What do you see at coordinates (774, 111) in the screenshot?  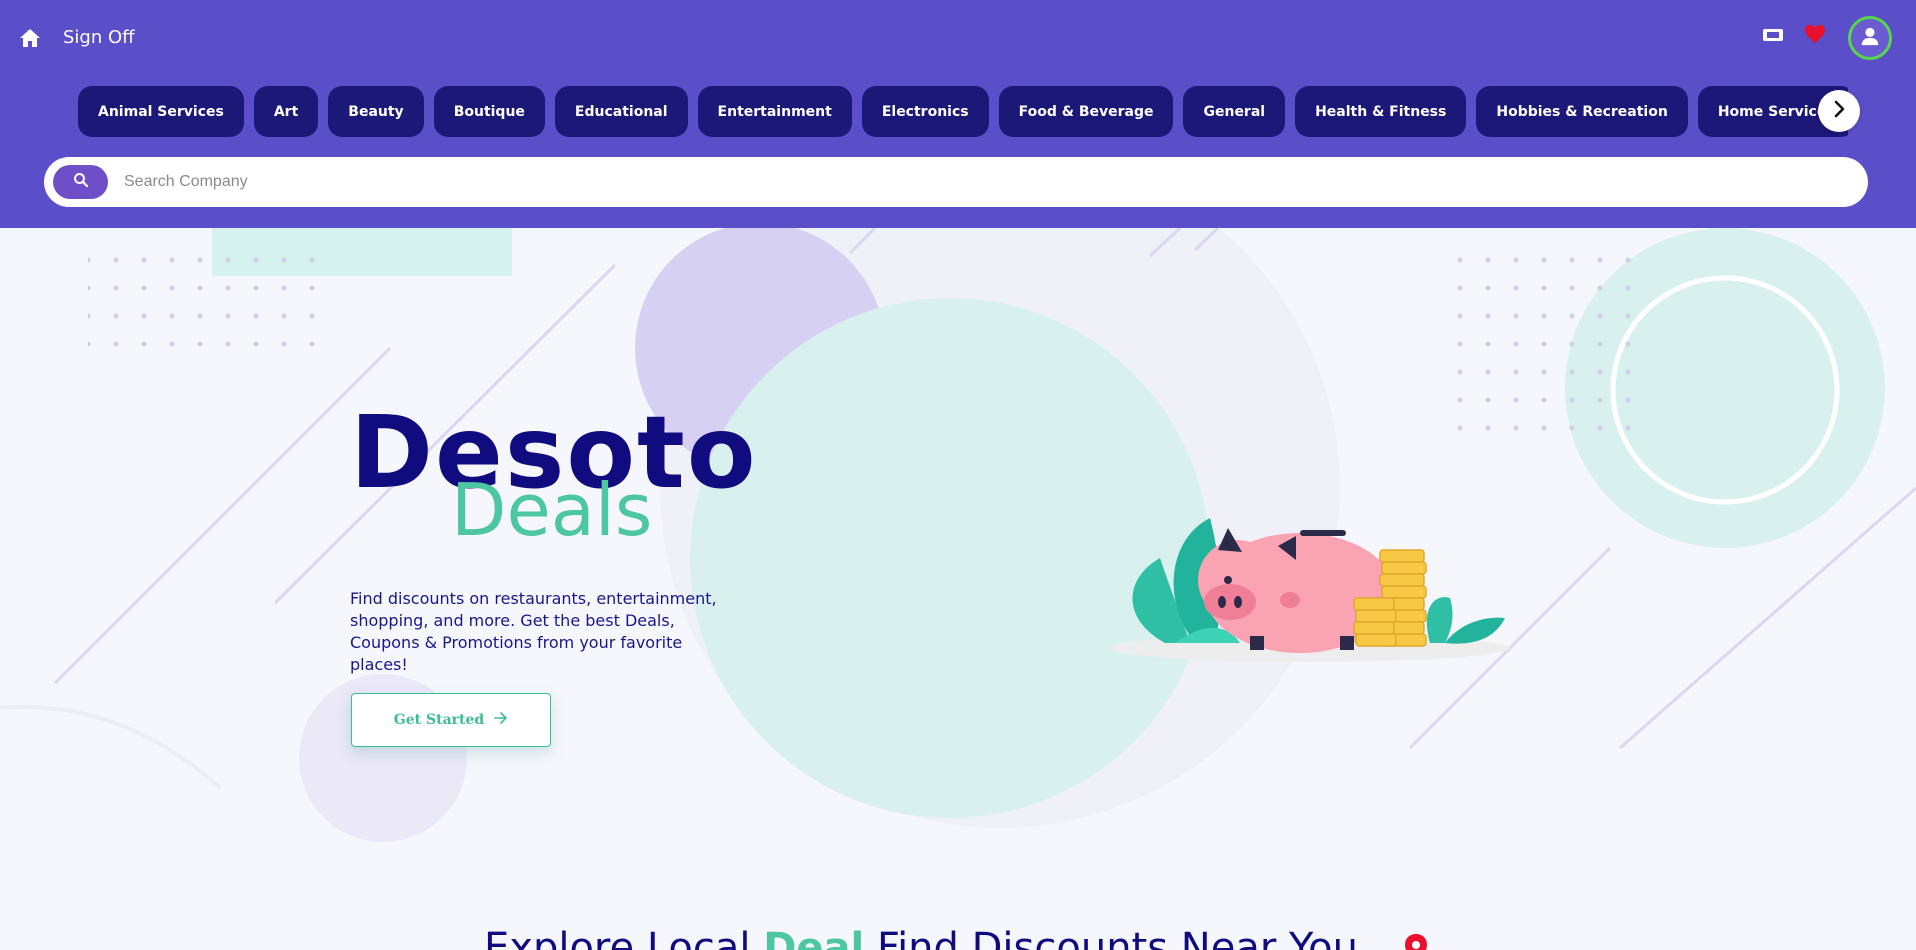 I see `category-chip: Entertainment` at bounding box center [774, 111].